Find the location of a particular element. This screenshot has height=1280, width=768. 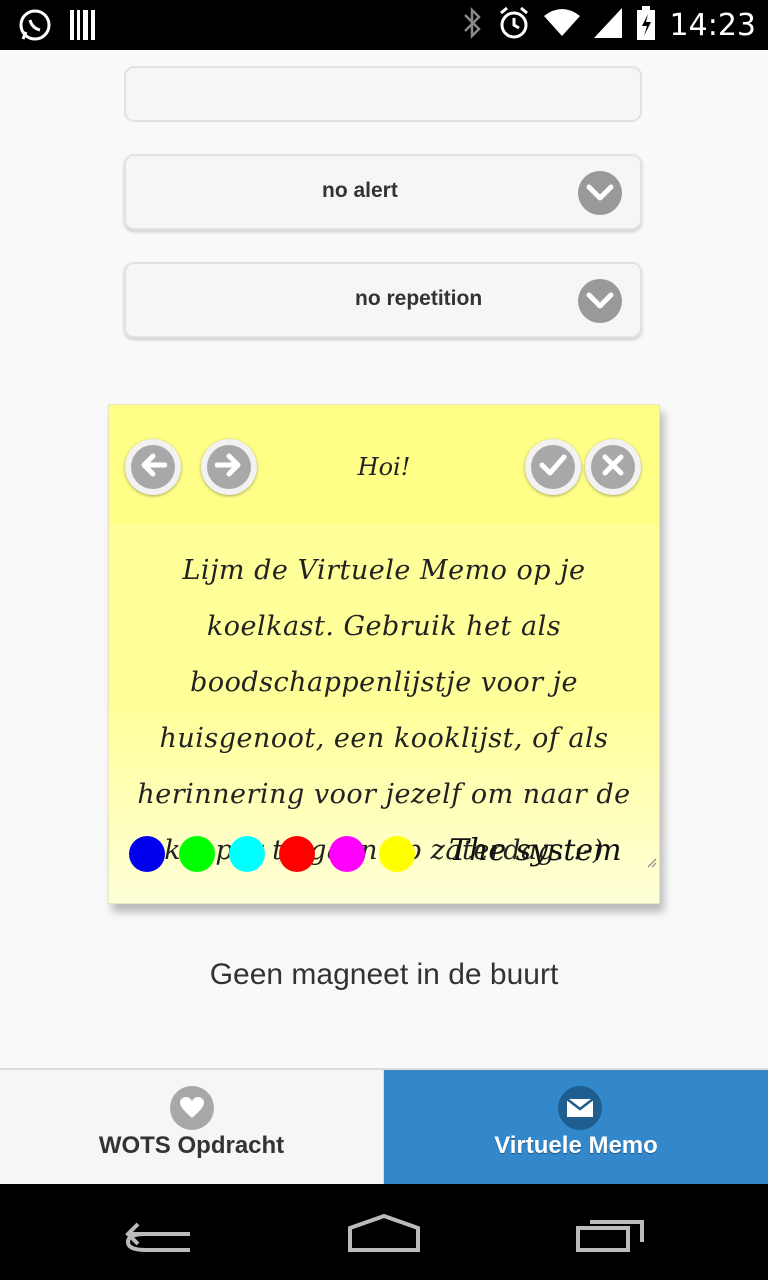

status-time: 14:23 is located at coordinates (712, 25).